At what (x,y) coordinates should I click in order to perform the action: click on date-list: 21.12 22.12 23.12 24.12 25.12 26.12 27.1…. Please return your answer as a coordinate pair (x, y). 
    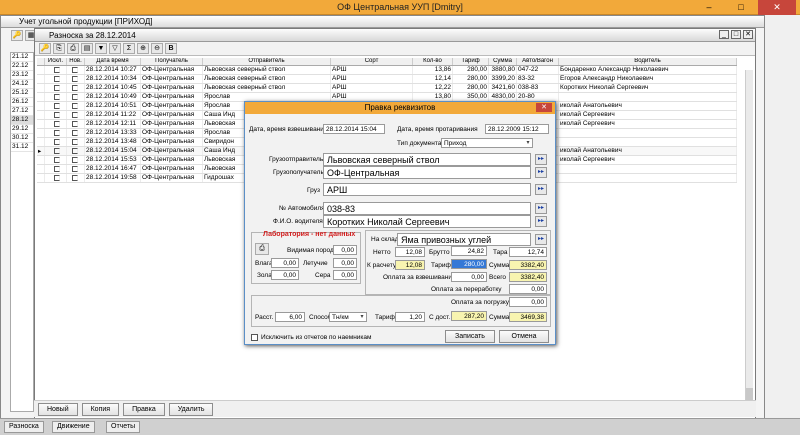
    Looking at the image, I should click on (22, 232).